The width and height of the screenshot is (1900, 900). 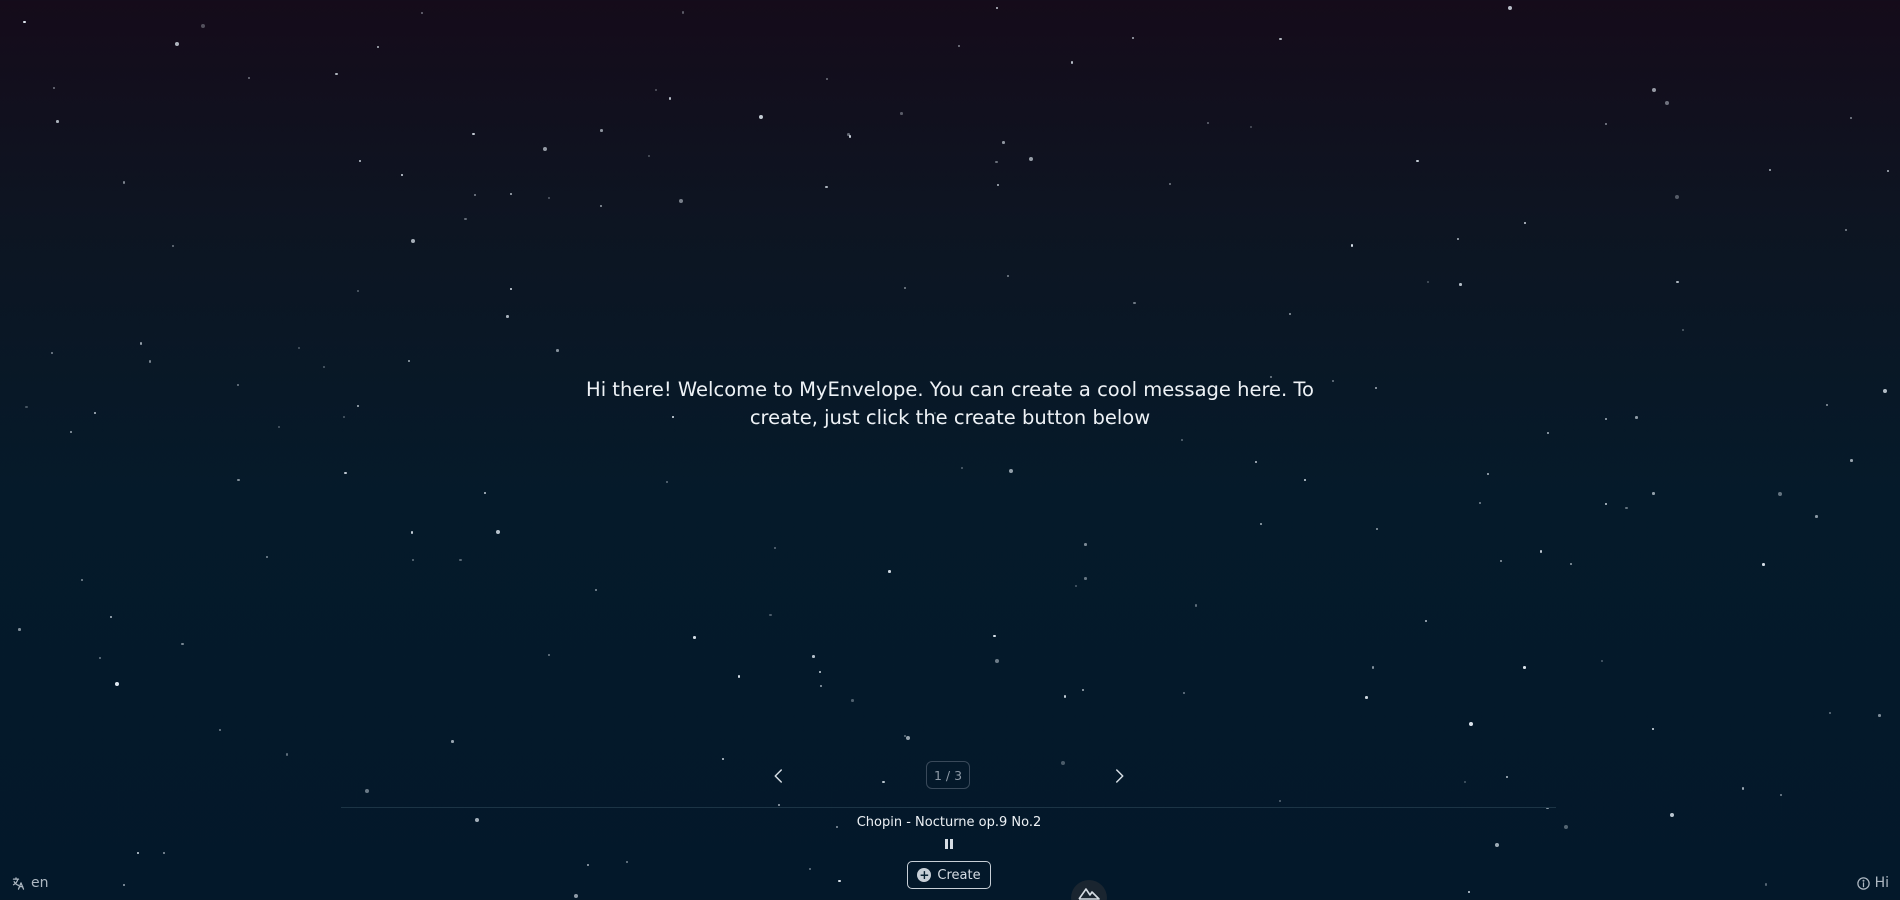 What do you see at coordinates (1119, 776) in the screenshot?
I see `next-page-button` at bounding box center [1119, 776].